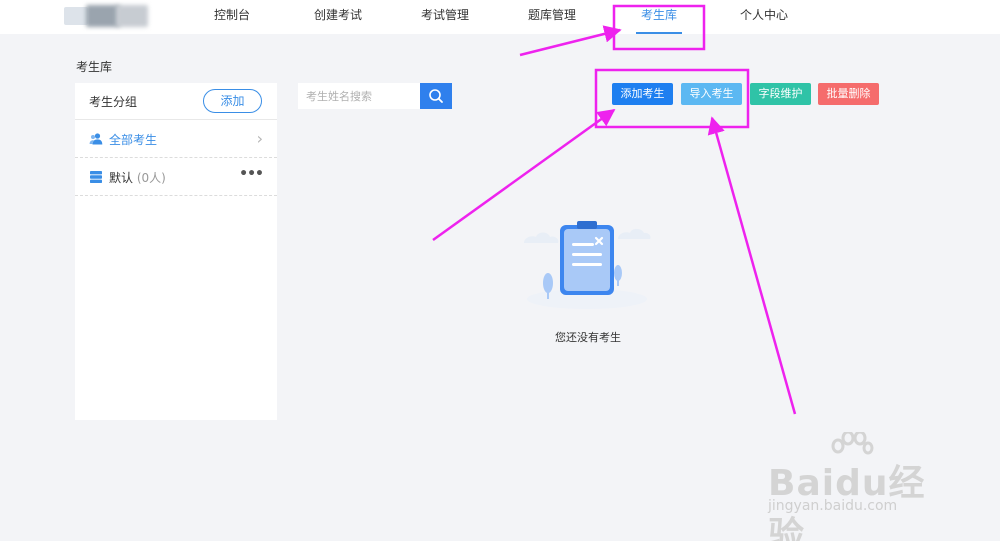 The height and width of the screenshot is (541, 1000). I want to click on nav-question-bank: 题库管理, so click(552, 17).